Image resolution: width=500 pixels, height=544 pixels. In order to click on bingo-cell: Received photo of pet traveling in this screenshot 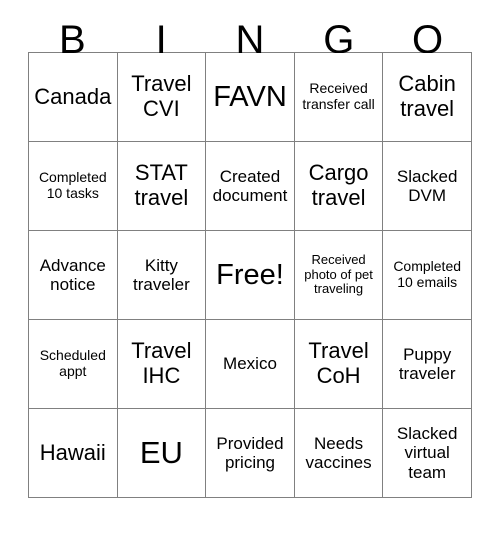, I will do `click(339, 275)`.